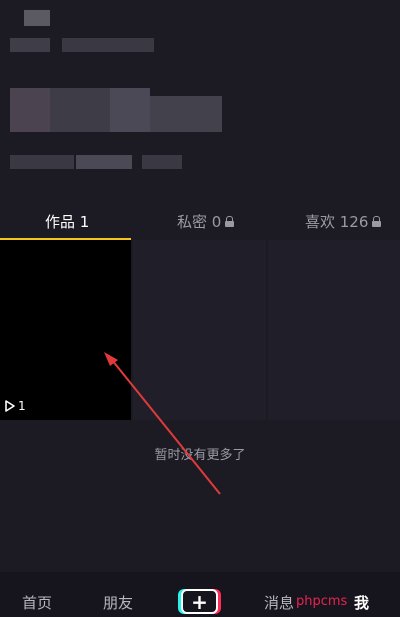  I want to click on tab-private-label: 私密 0, so click(199, 222).